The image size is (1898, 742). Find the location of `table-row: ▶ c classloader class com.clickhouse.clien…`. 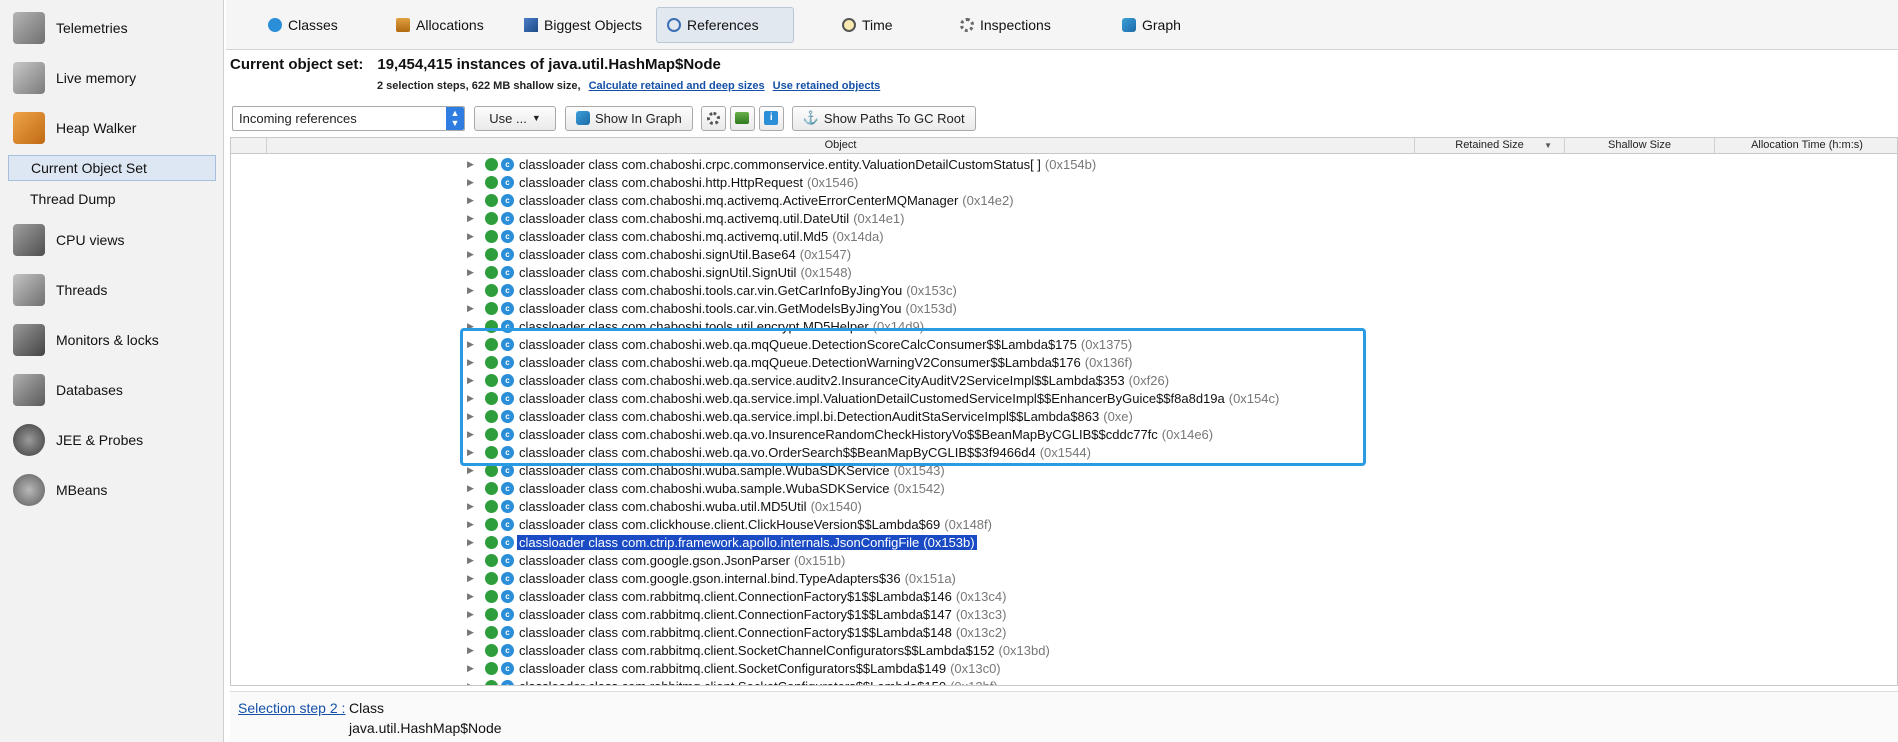

table-row: ▶ c classloader class com.clickhouse.clien… is located at coordinates (1064, 524).